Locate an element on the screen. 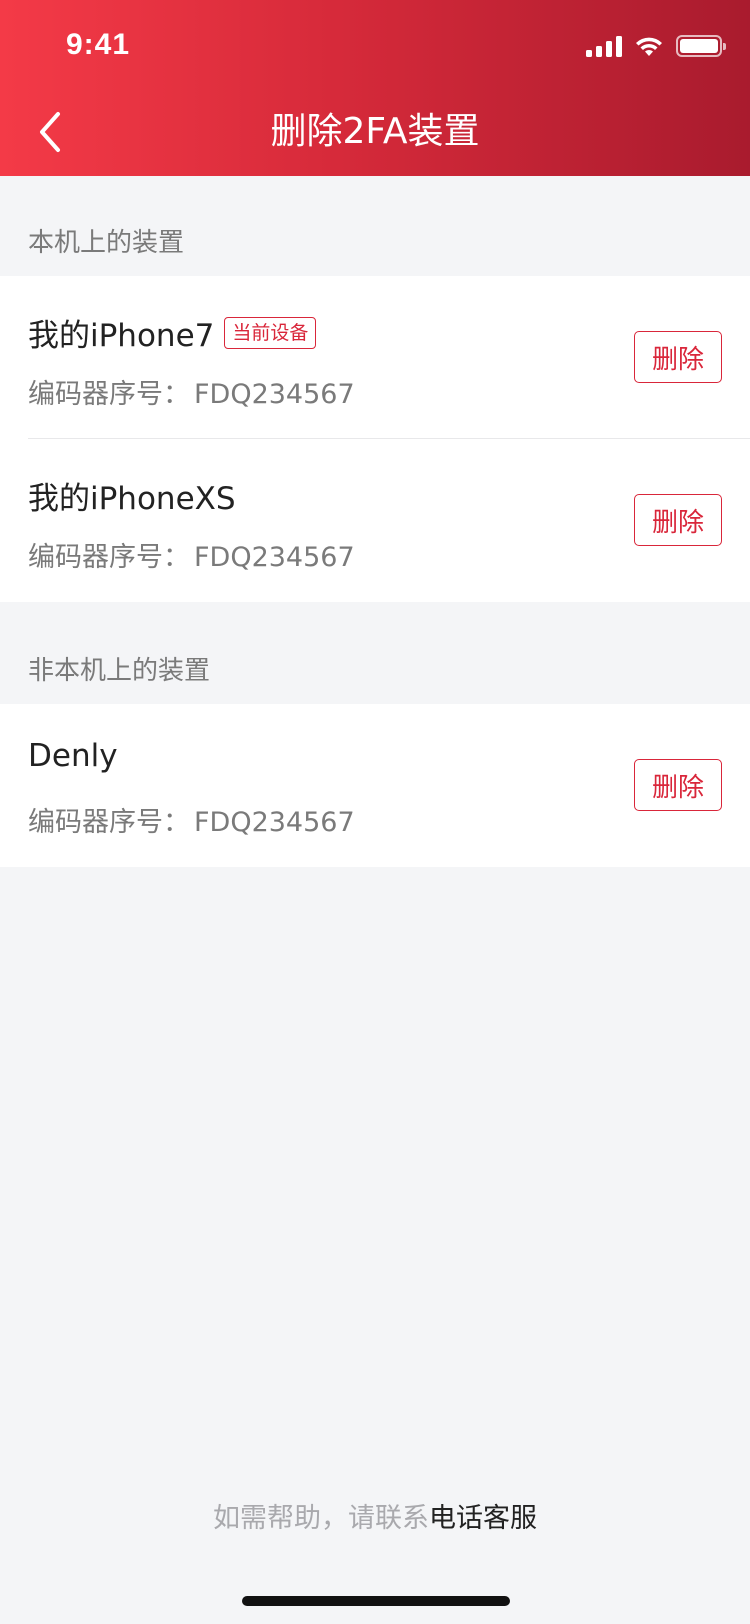 The height and width of the screenshot is (1624, 750). remote-devices-card: Denly 编码器序号： FDQ234567 删除 is located at coordinates (375, 785).